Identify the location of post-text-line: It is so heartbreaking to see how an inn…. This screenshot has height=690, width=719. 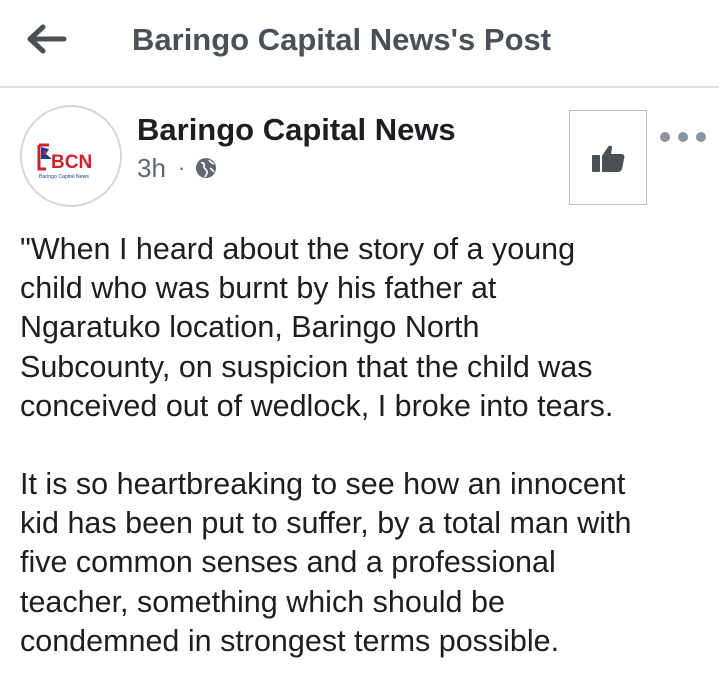
(323, 484).